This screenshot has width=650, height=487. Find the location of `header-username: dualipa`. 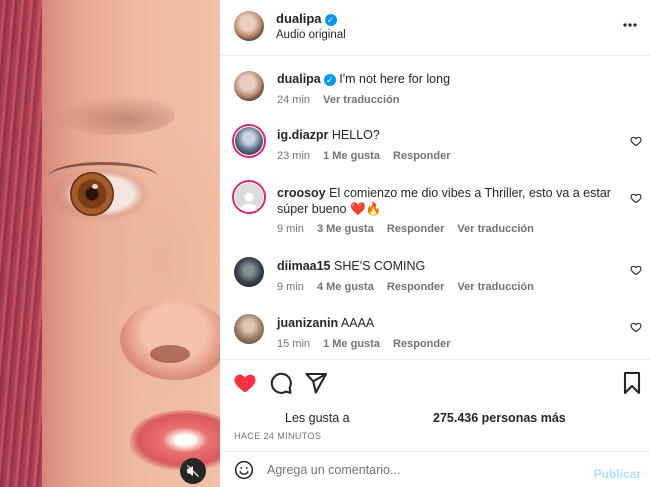

header-username: dualipa is located at coordinates (299, 18).